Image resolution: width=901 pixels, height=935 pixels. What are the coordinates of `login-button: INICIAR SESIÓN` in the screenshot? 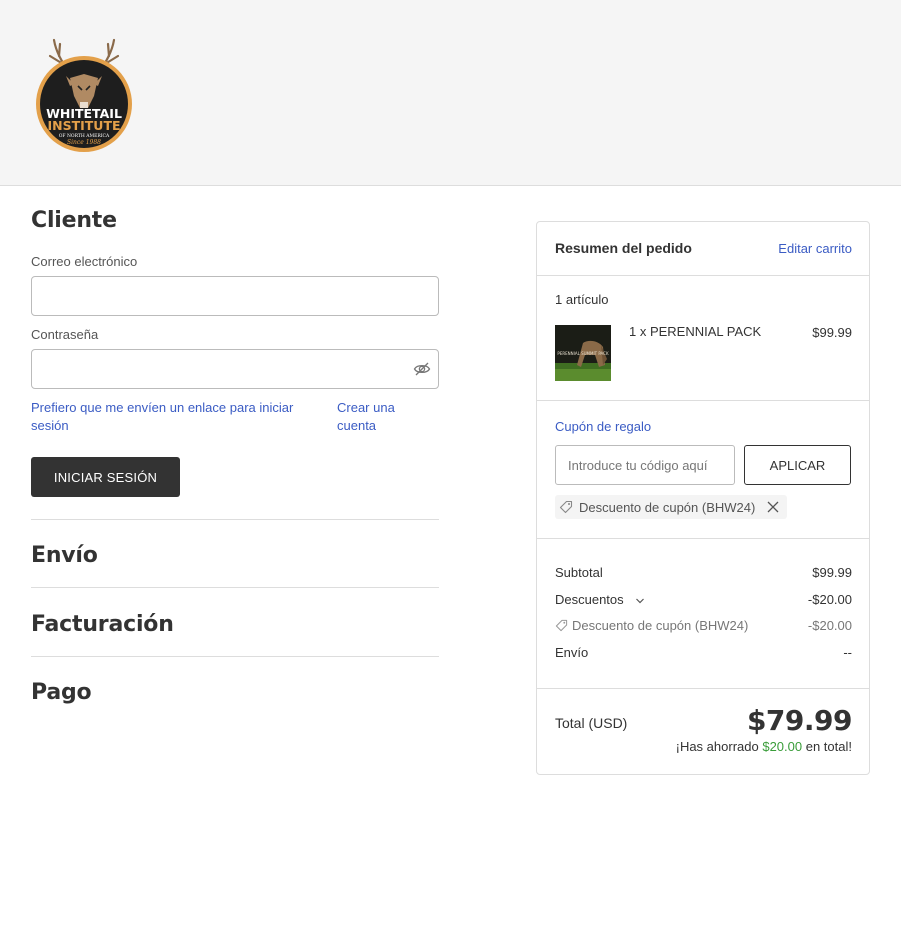 It's located at (105, 477).